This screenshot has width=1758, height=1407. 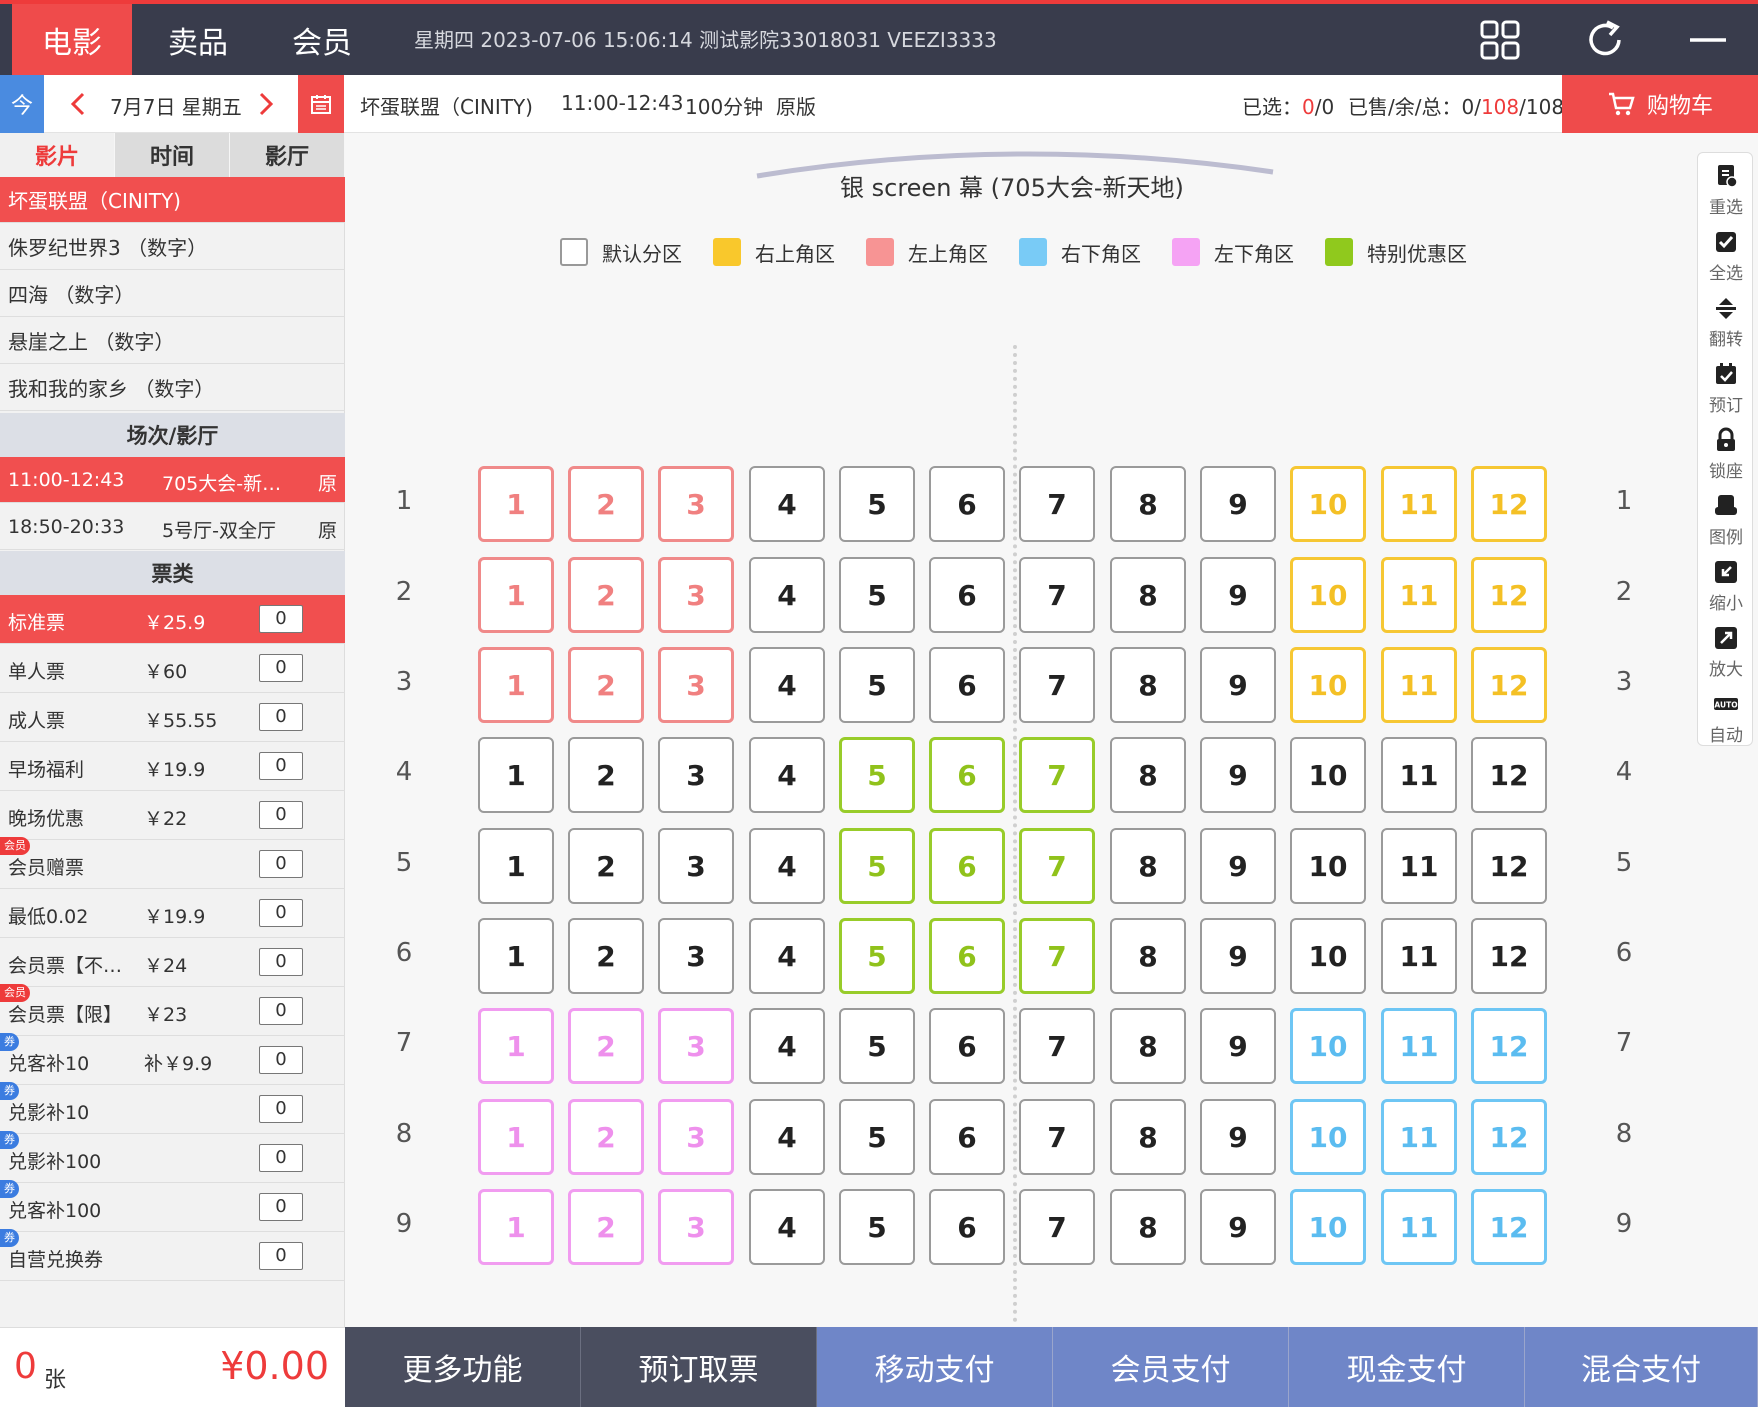 I want to click on ticket-row: 会员票【不… ￥24 0, so click(x=172, y=962).